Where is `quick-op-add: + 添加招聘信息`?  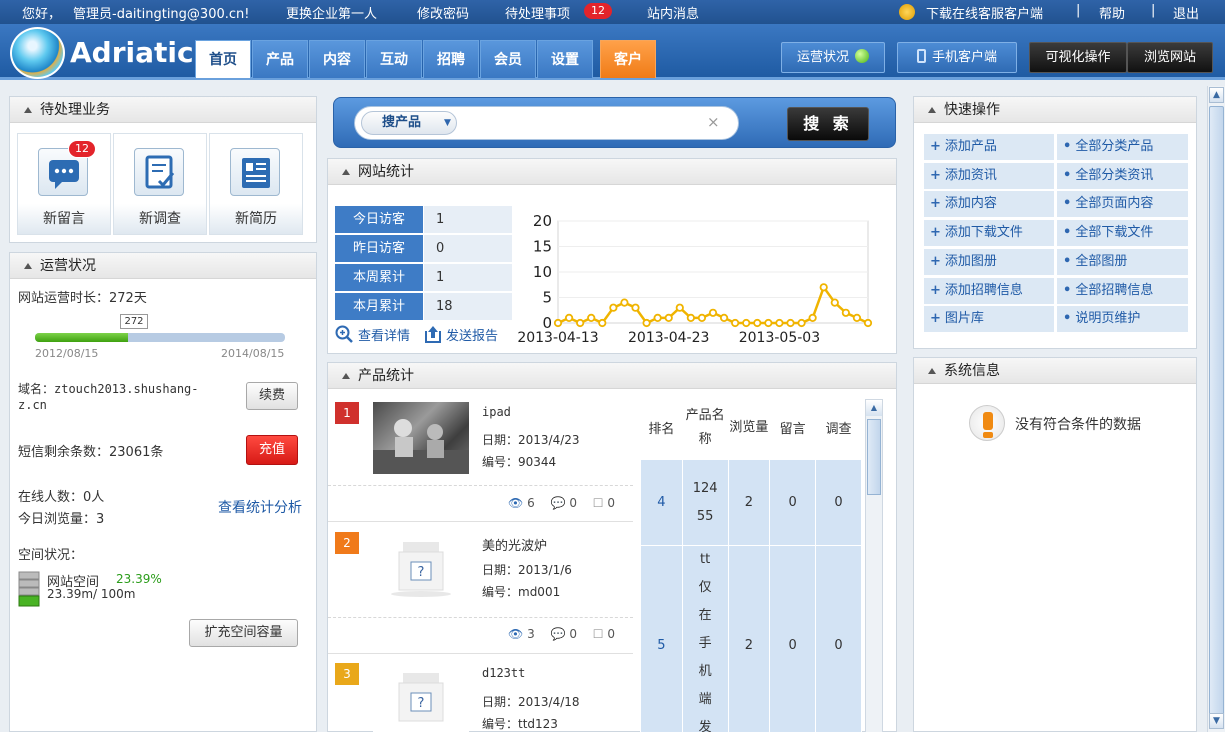 quick-op-add: + 添加招聘信息 is located at coordinates (989, 290).